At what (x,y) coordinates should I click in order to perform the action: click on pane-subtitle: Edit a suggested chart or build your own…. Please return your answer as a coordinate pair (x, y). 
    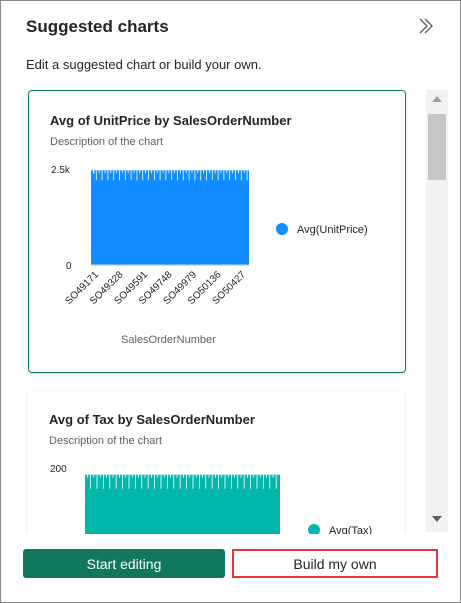
    Looking at the image, I should click on (144, 64).